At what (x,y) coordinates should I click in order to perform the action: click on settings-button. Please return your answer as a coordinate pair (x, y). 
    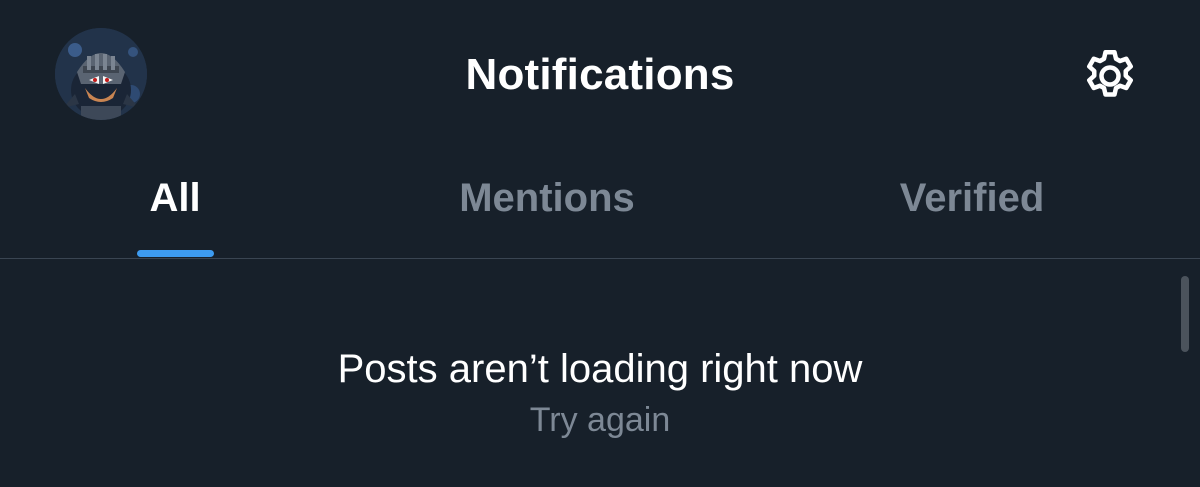
    Looking at the image, I should click on (1110, 76).